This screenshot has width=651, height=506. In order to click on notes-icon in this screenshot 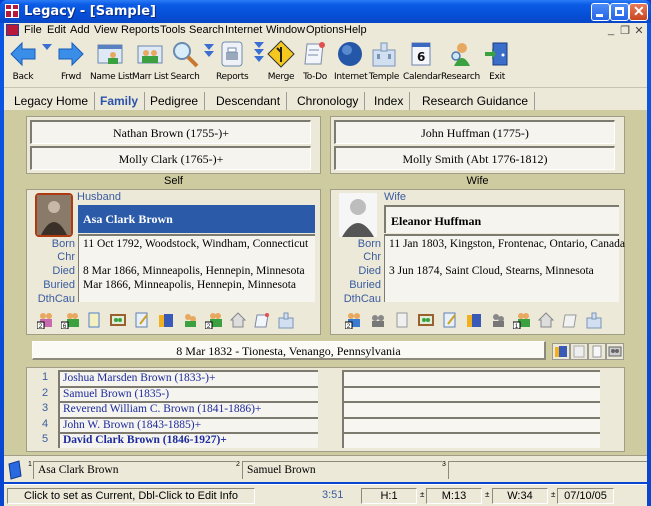, I will do `click(94, 320)`.